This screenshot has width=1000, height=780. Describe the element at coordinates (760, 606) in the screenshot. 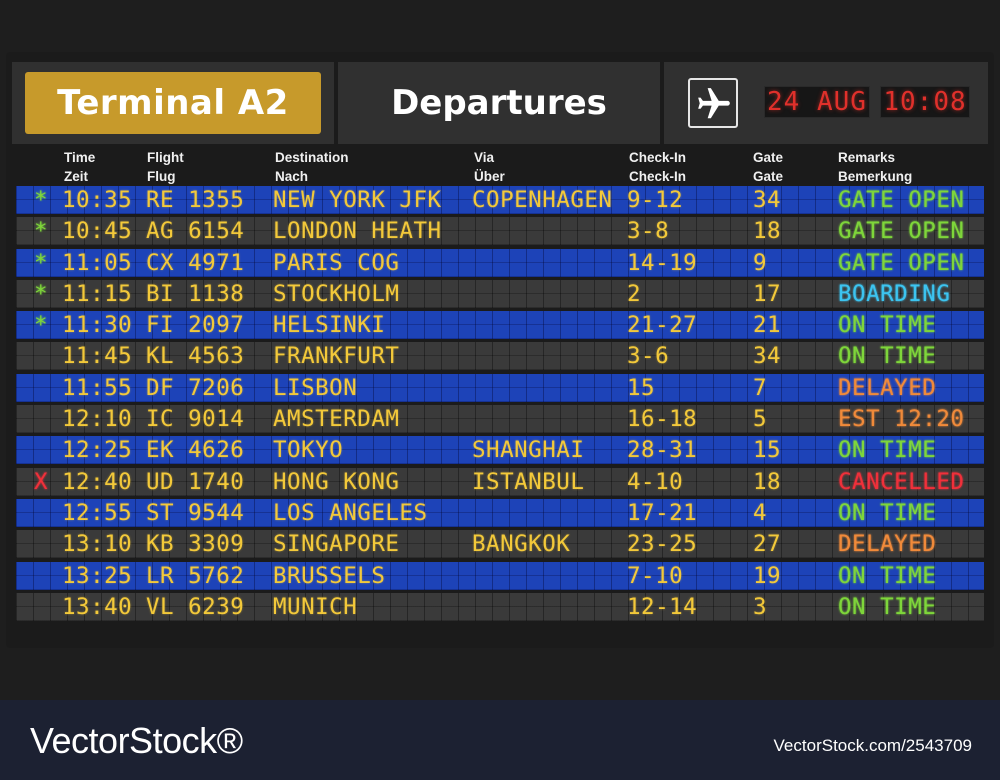

I see `flight-gate: 3` at that location.